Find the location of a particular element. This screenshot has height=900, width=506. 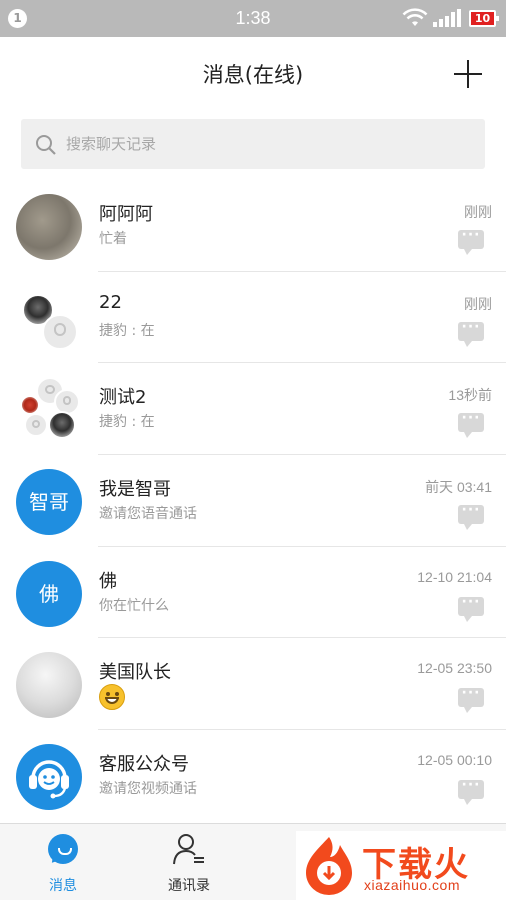

conversation-item: 客服公众号 邀请您视频通话 12-05 00:10 is located at coordinates (253, 776).